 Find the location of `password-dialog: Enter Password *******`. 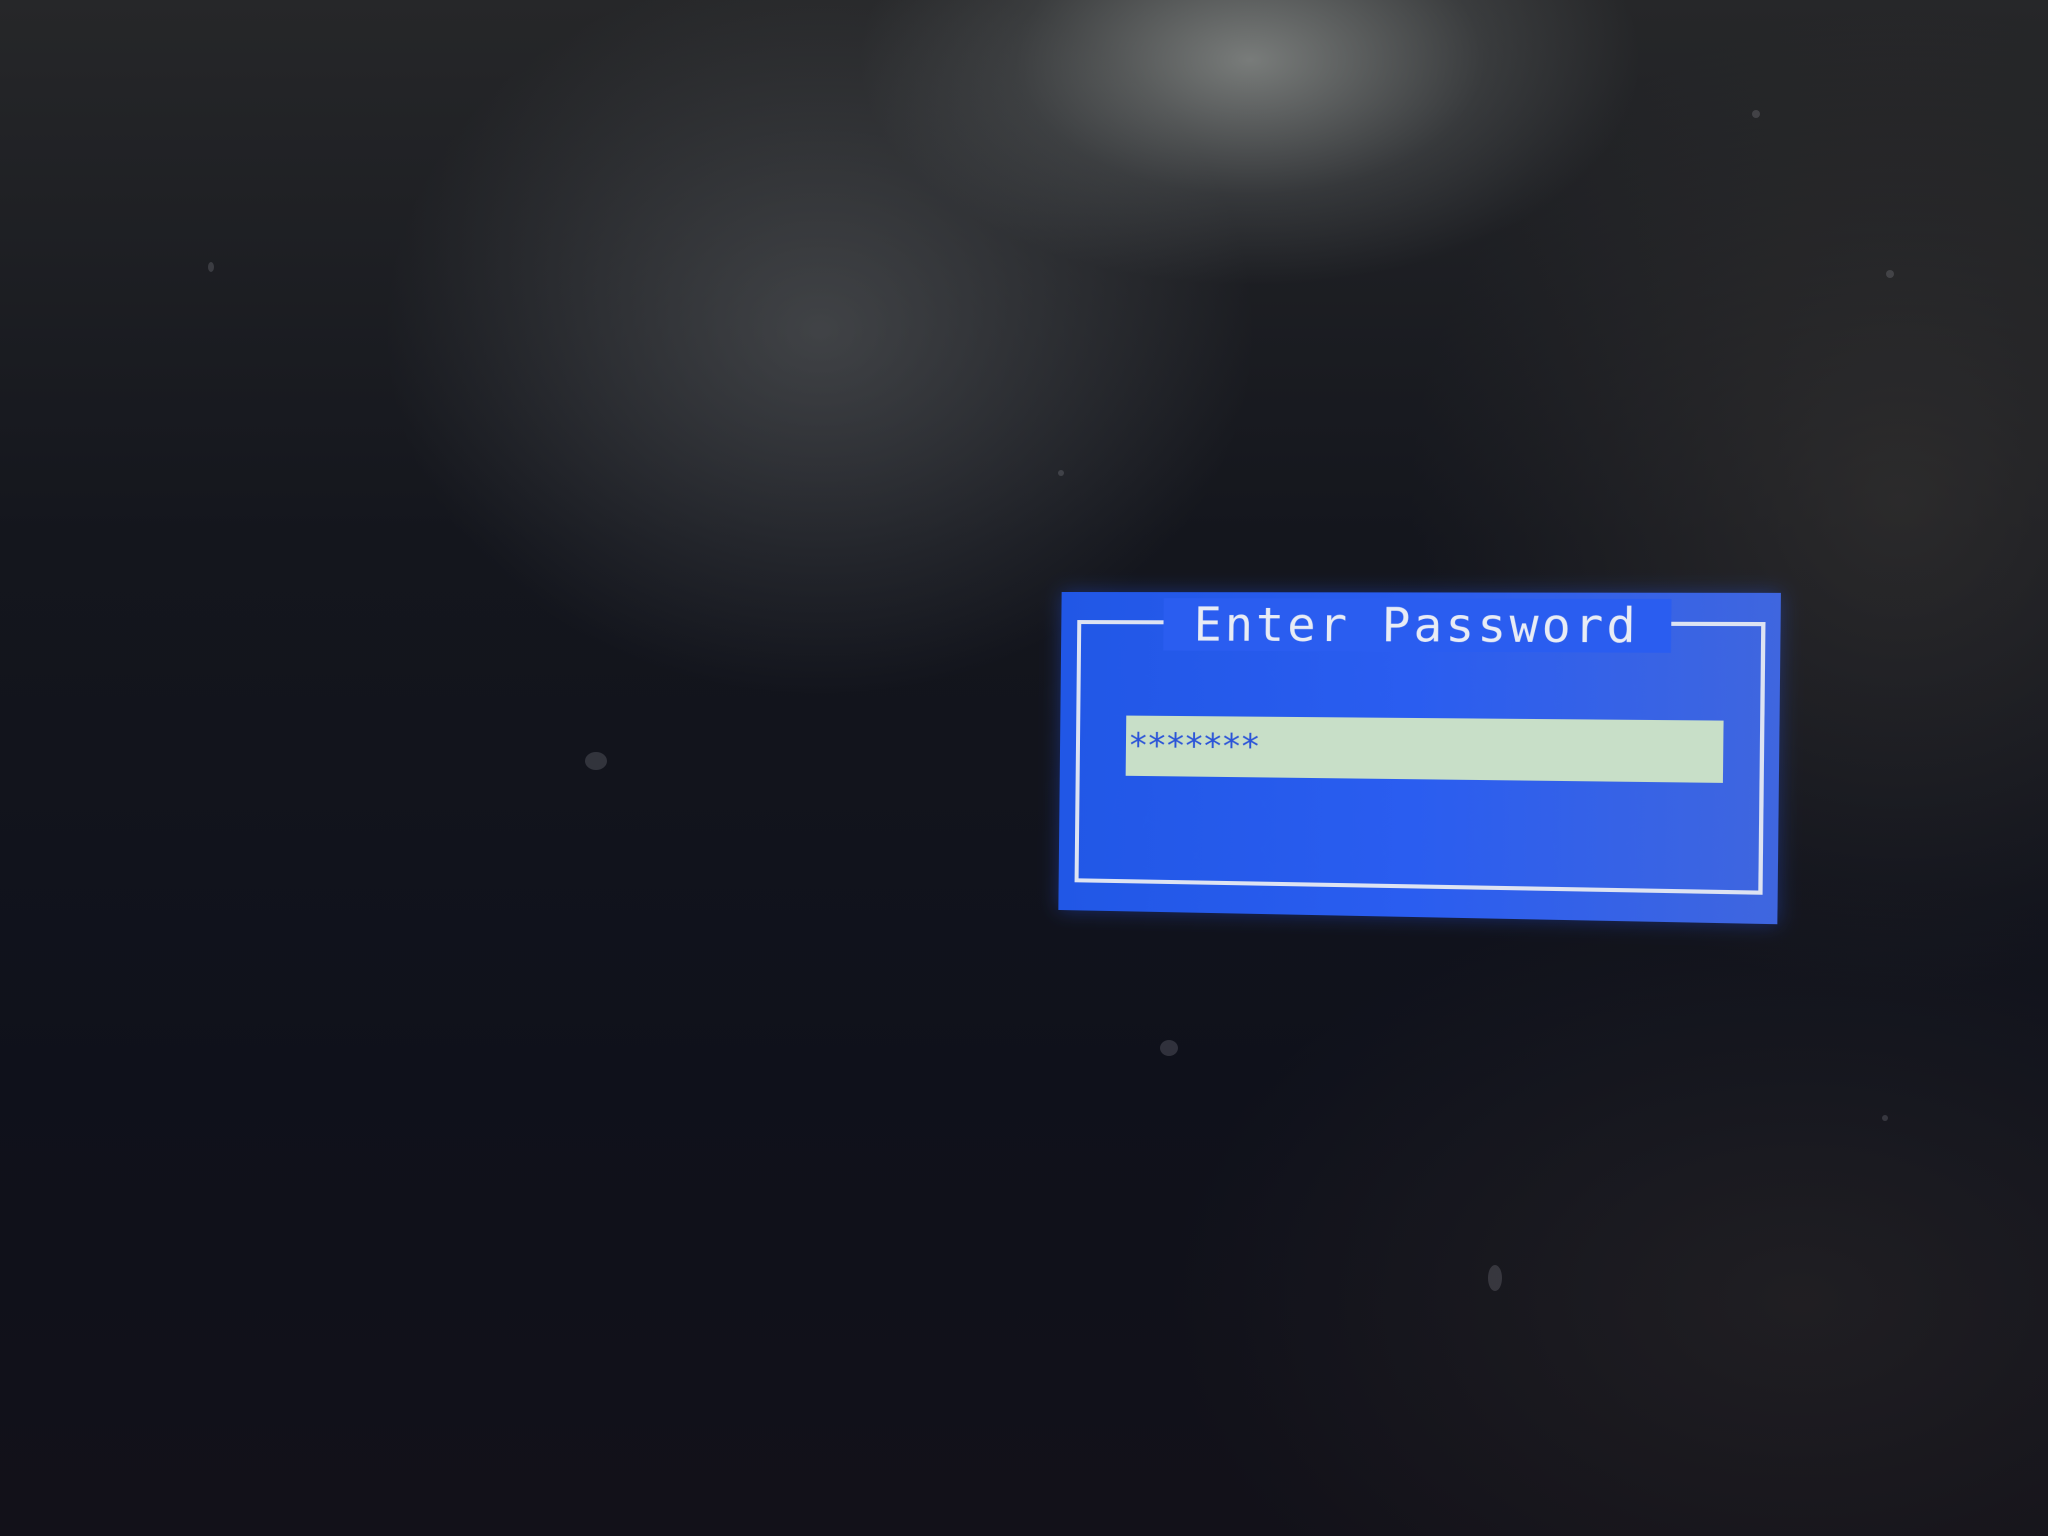

password-dialog: Enter Password ******* is located at coordinates (1419, 758).